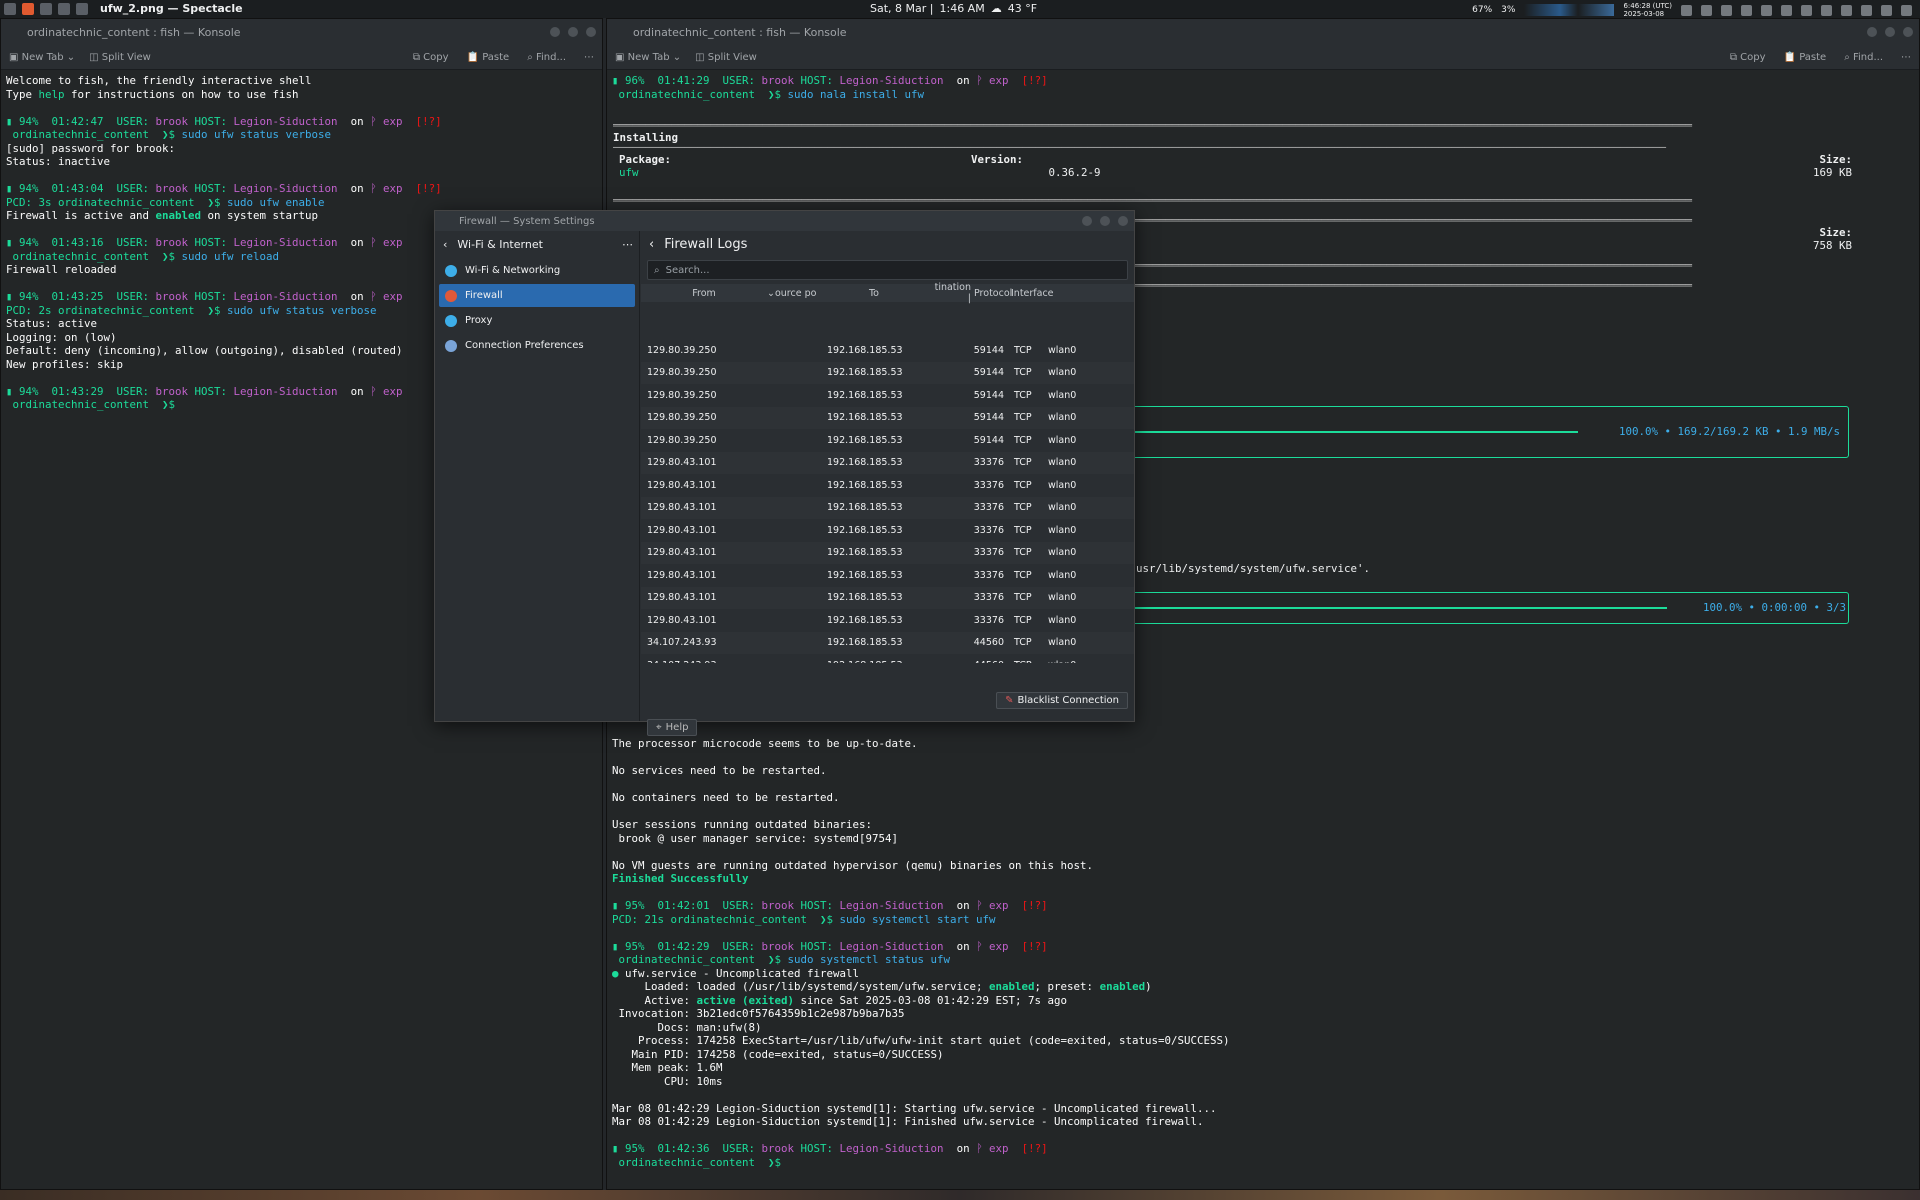 The image size is (1920, 1200). What do you see at coordinates (627, 244) in the screenshot?
I see `more-options-icon: ⋯` at bounding box center [627, 244].